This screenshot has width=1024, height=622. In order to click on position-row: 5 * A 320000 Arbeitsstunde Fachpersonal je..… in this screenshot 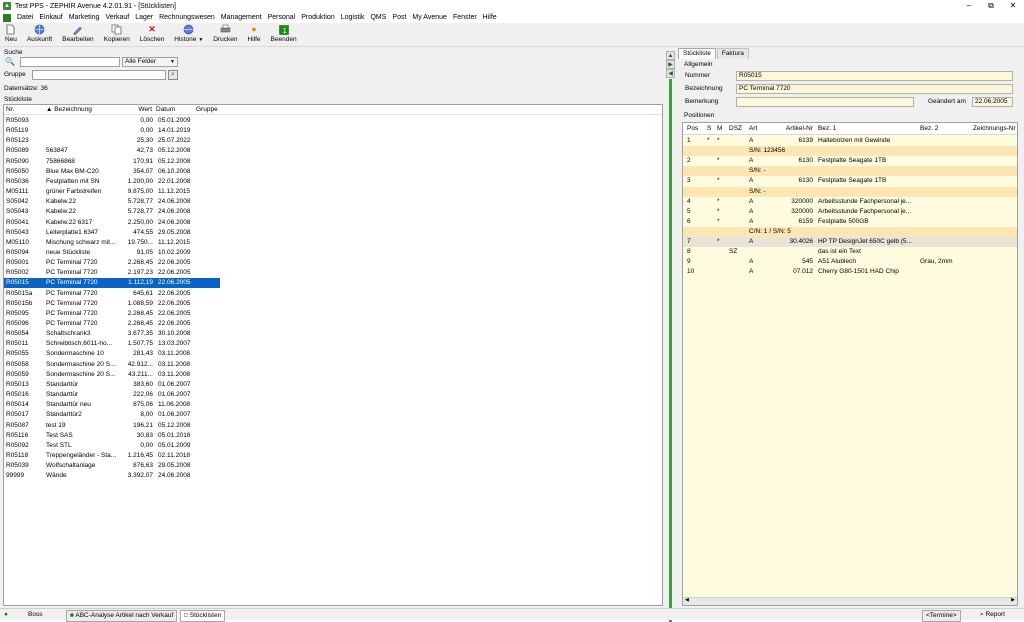, I will do `click(850, 212)`.